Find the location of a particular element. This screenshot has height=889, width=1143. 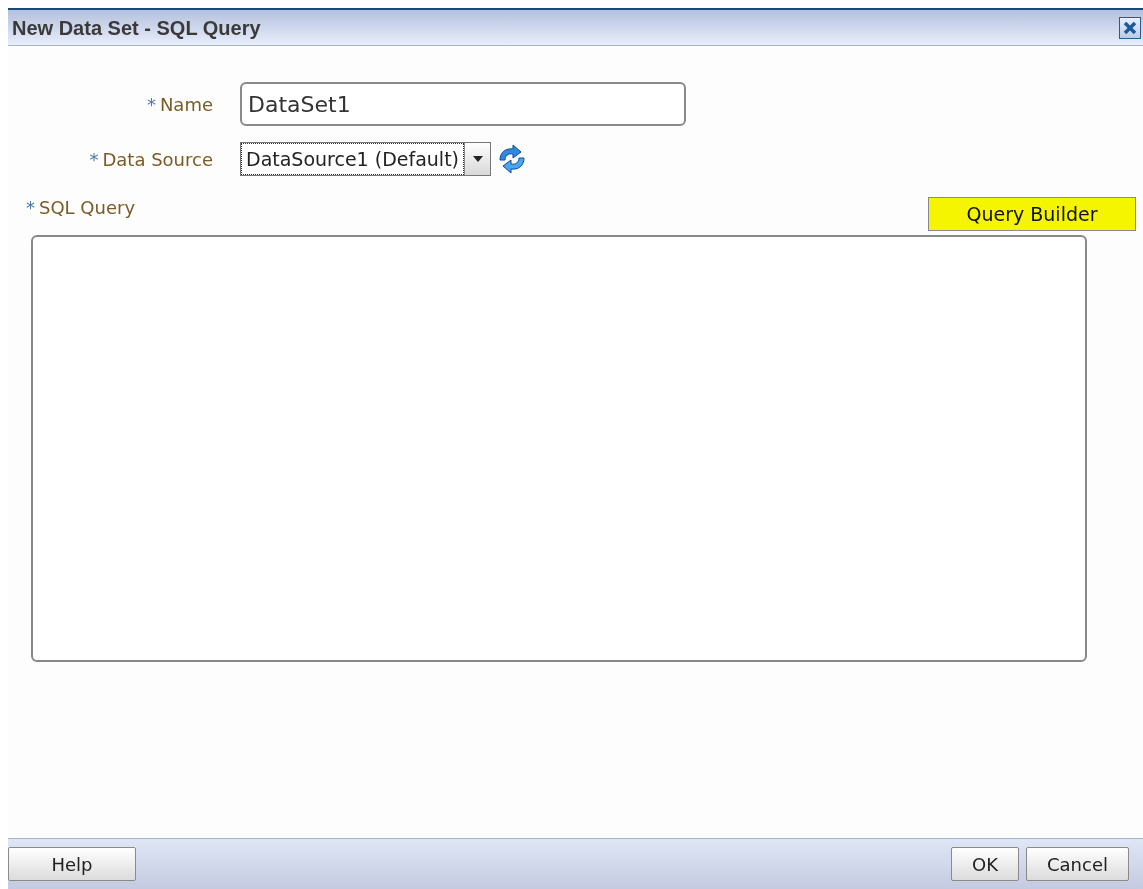

window-title: New Data Set - SQL Query is located at coordinates (136, 28).